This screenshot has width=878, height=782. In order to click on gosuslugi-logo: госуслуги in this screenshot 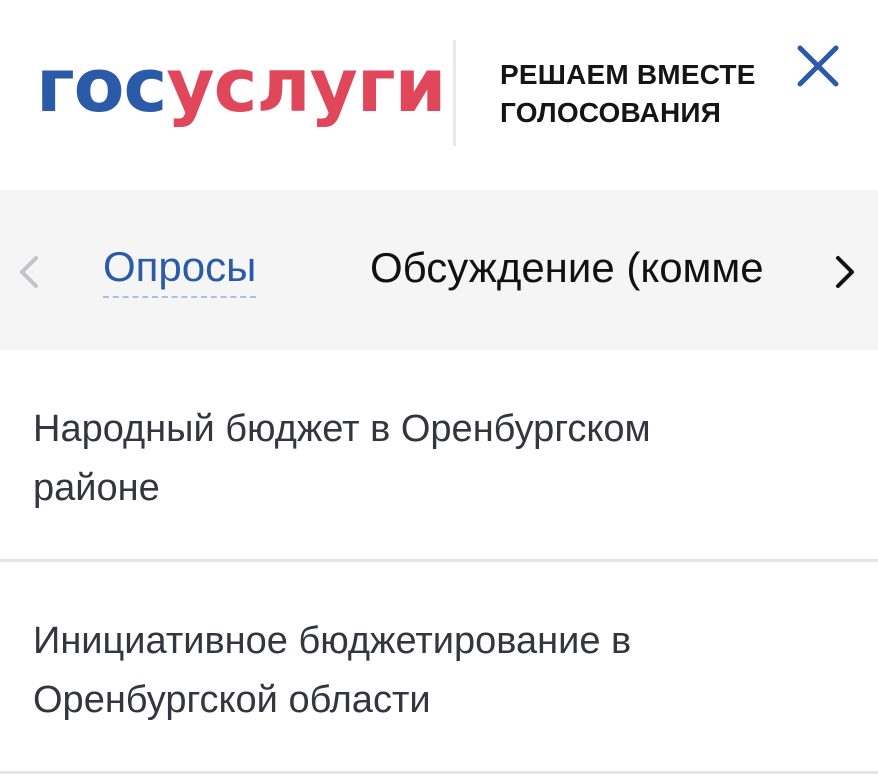, I will do `click(241, 86)`.